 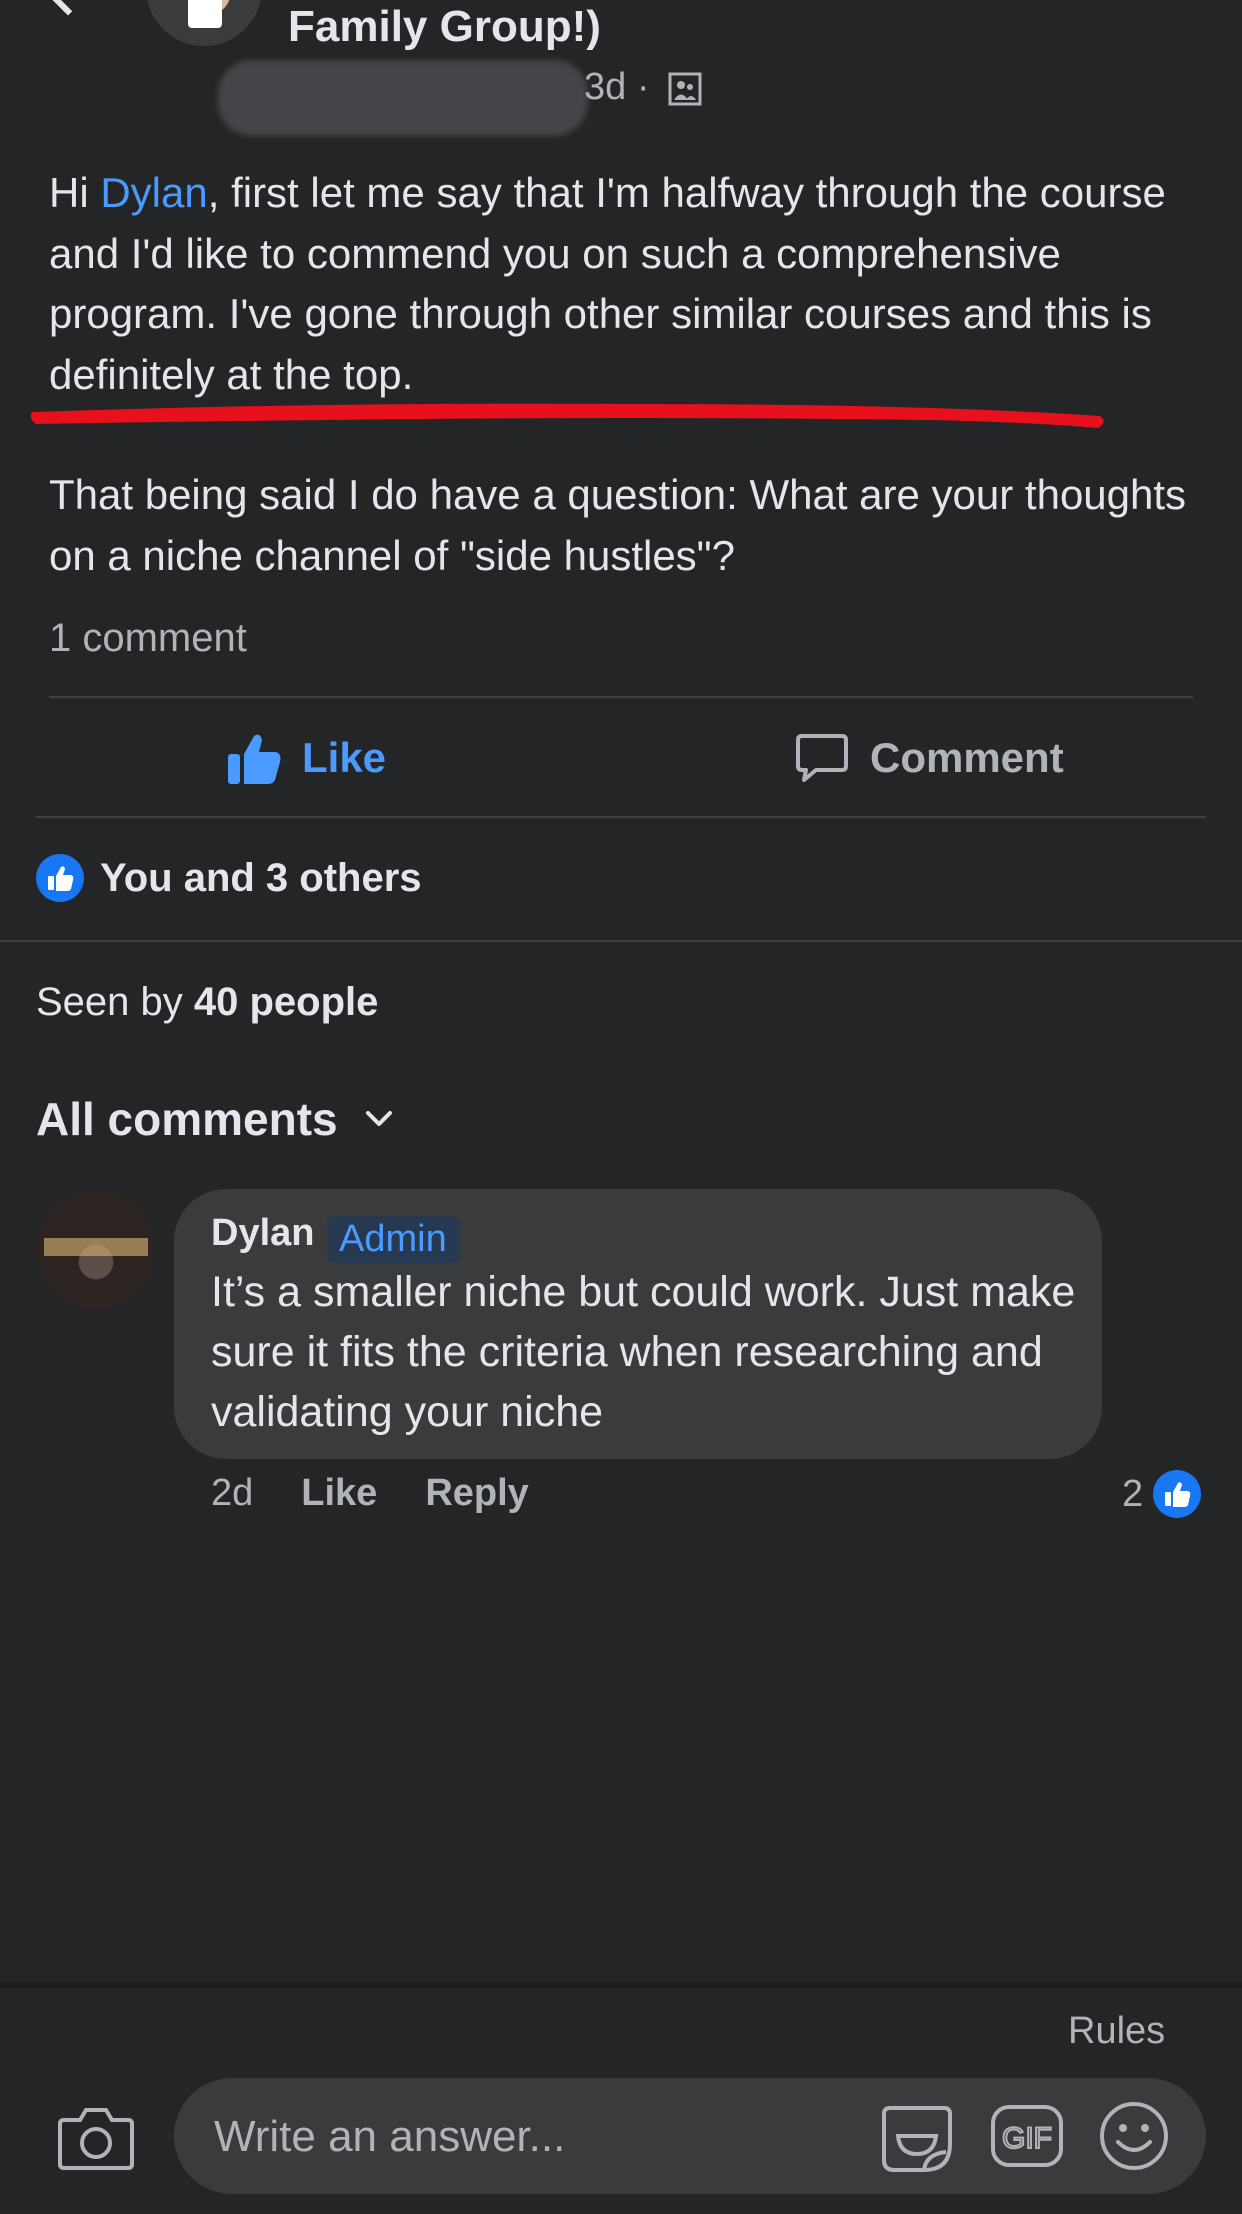 I want to click on privacy-members-icon, so click(x=685, y=89).